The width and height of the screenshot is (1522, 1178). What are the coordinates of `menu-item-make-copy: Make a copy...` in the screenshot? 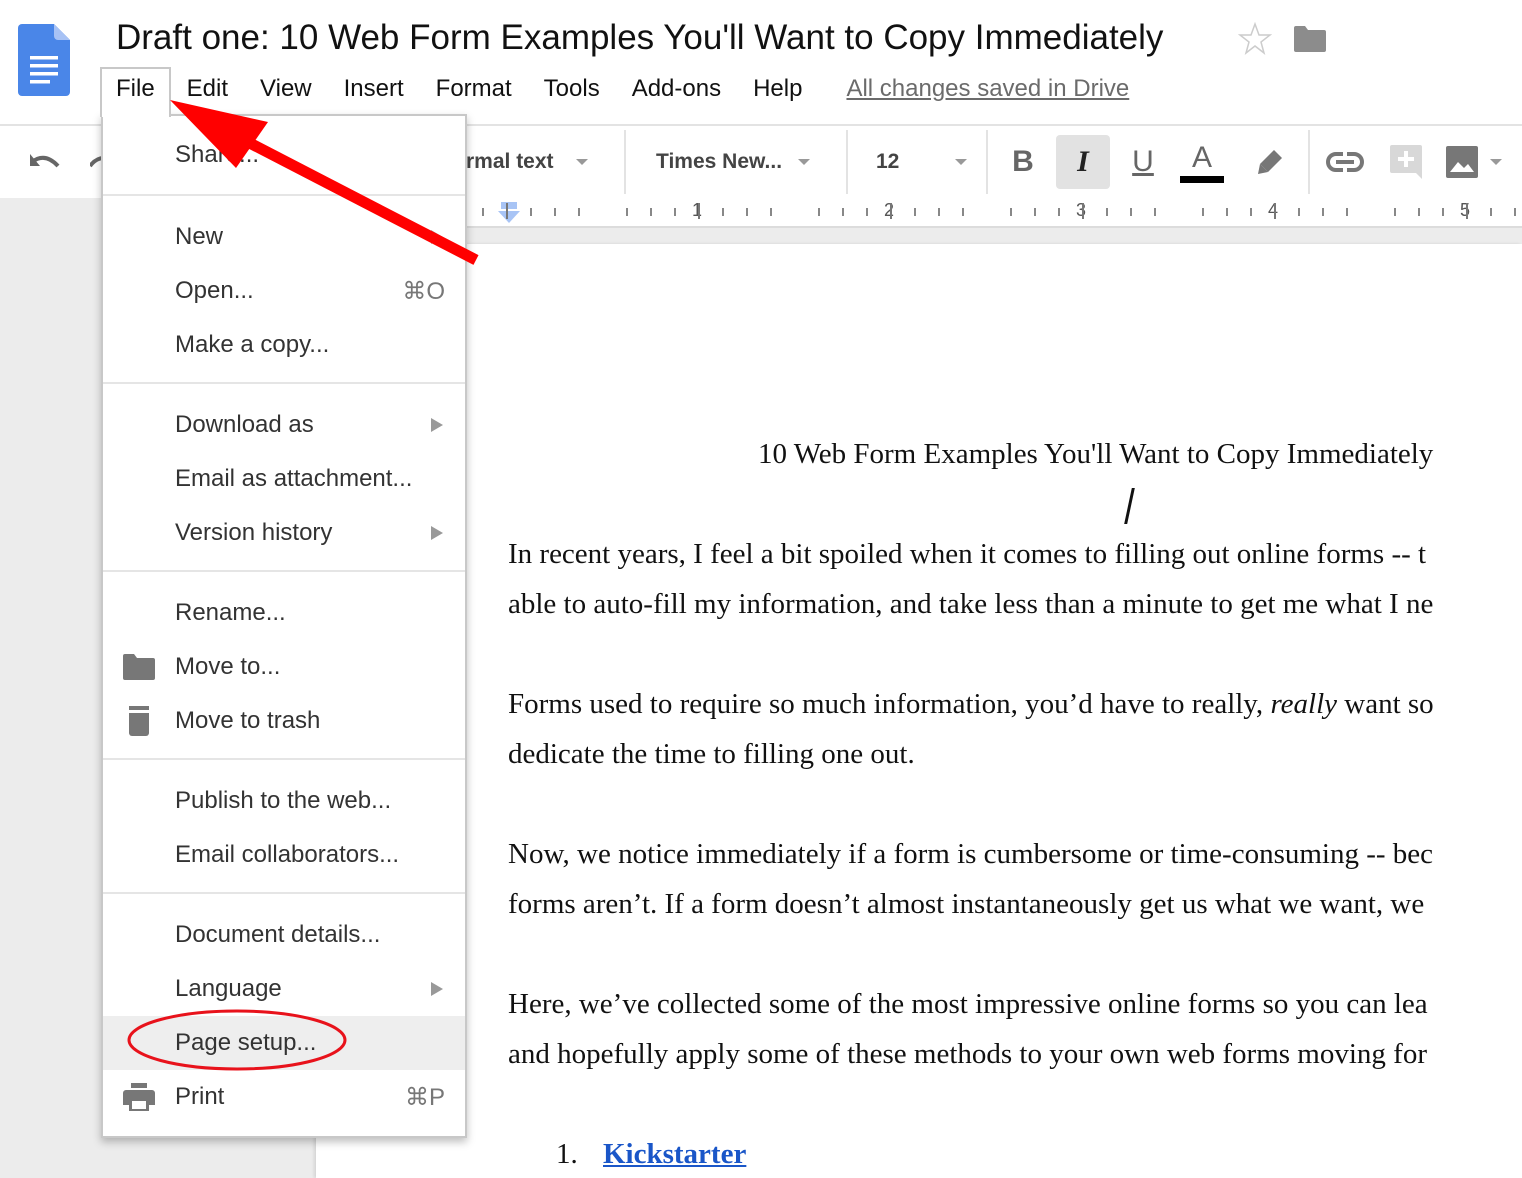 It's located at (284, 345).